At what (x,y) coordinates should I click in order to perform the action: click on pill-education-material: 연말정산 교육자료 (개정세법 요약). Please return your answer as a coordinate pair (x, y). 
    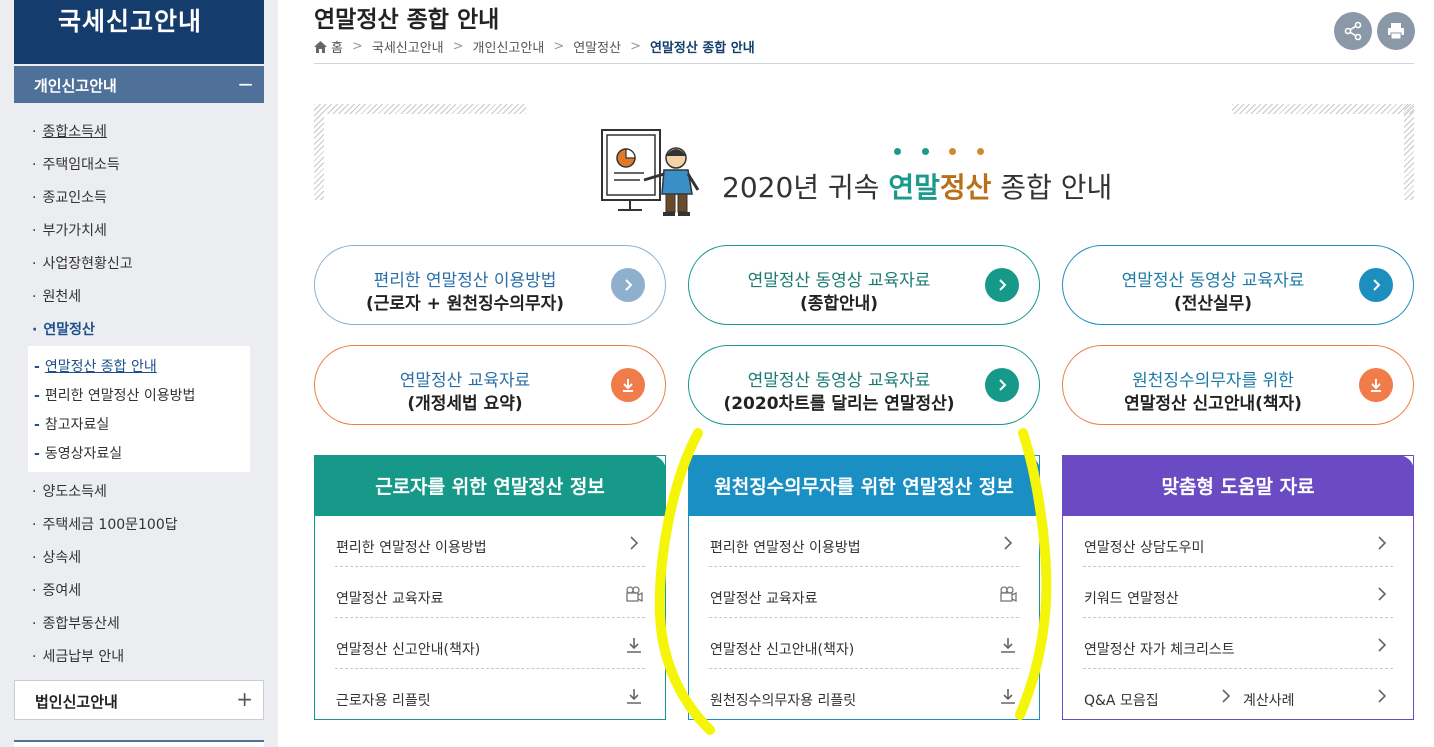
    Looking at the image, I should click on (490, 385).